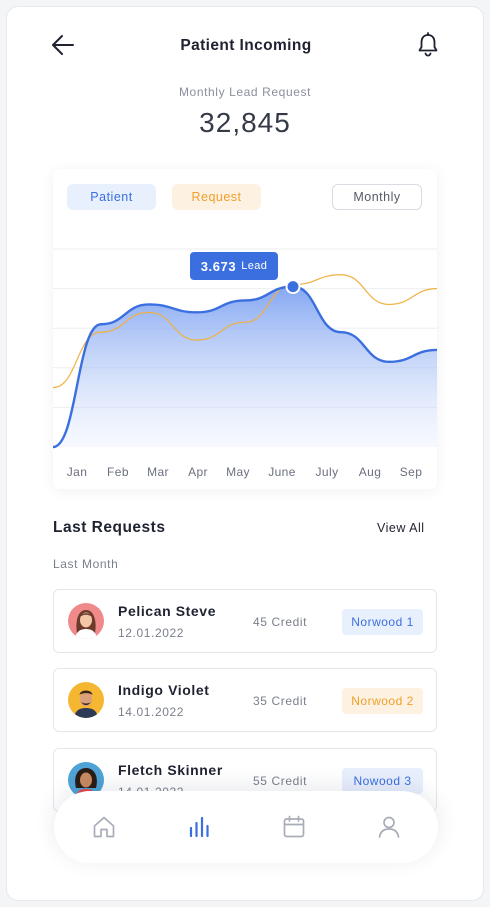  What do you see at coordinates (164, 690) in the screenshot?
I see `request-name: Indigo Violet` at bounding box center [164, 690].